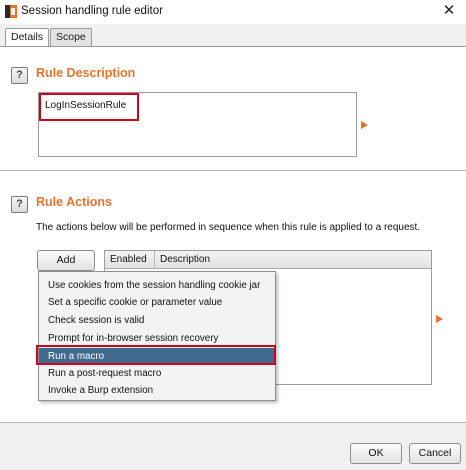 This screenshot has height=470, width=466. Describe the element at coordinates (157, 373) in the screenshot. I see `menu-item-run-post-request-macro: Run a post-request macro` at that location.